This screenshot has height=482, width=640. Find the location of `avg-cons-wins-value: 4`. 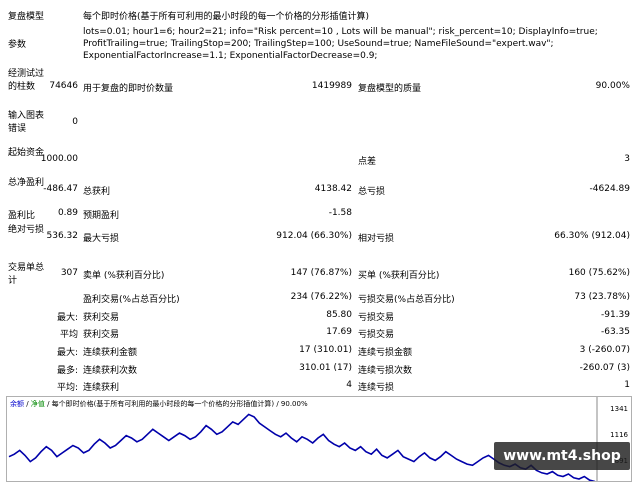

avg-cons-wins-value: 4 is located at coordinates (349, 385).